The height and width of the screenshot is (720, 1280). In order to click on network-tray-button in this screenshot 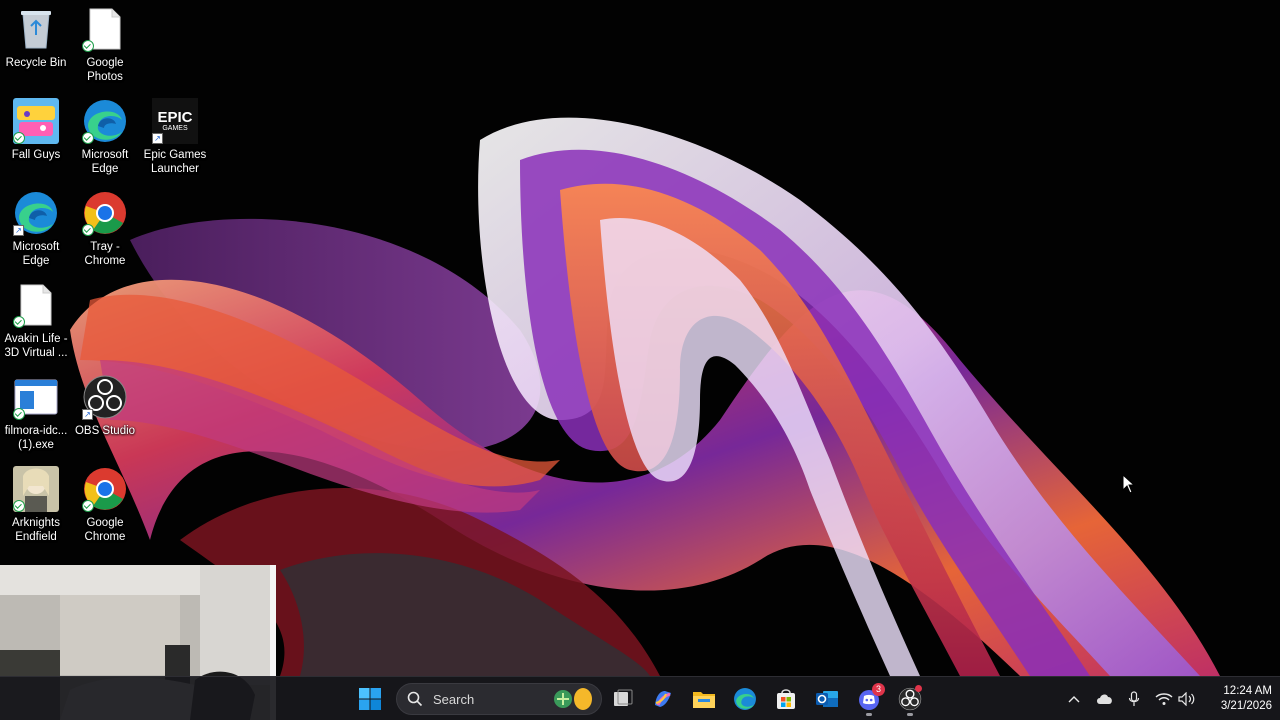, I will do `click(1164, 699)`.